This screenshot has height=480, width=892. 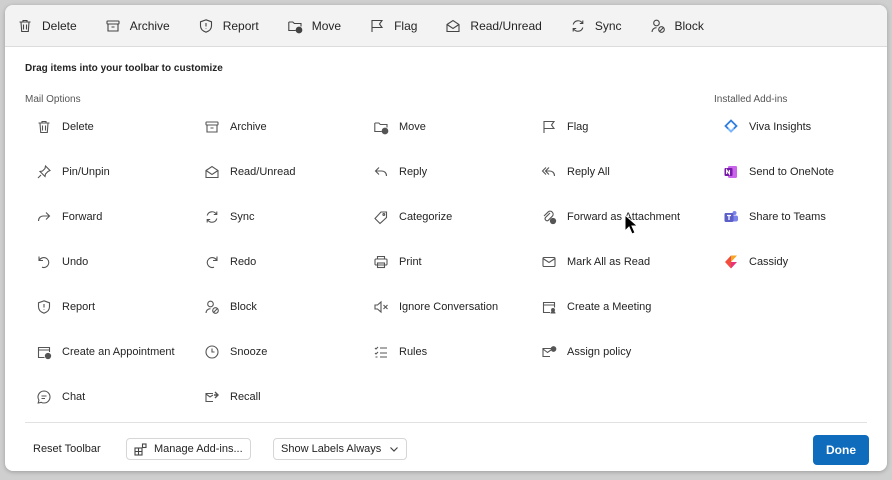 What do you see at coordinates (588, 172) in the screenshot?
I see `option-label: Reply All` at bounding box center [588, 172].